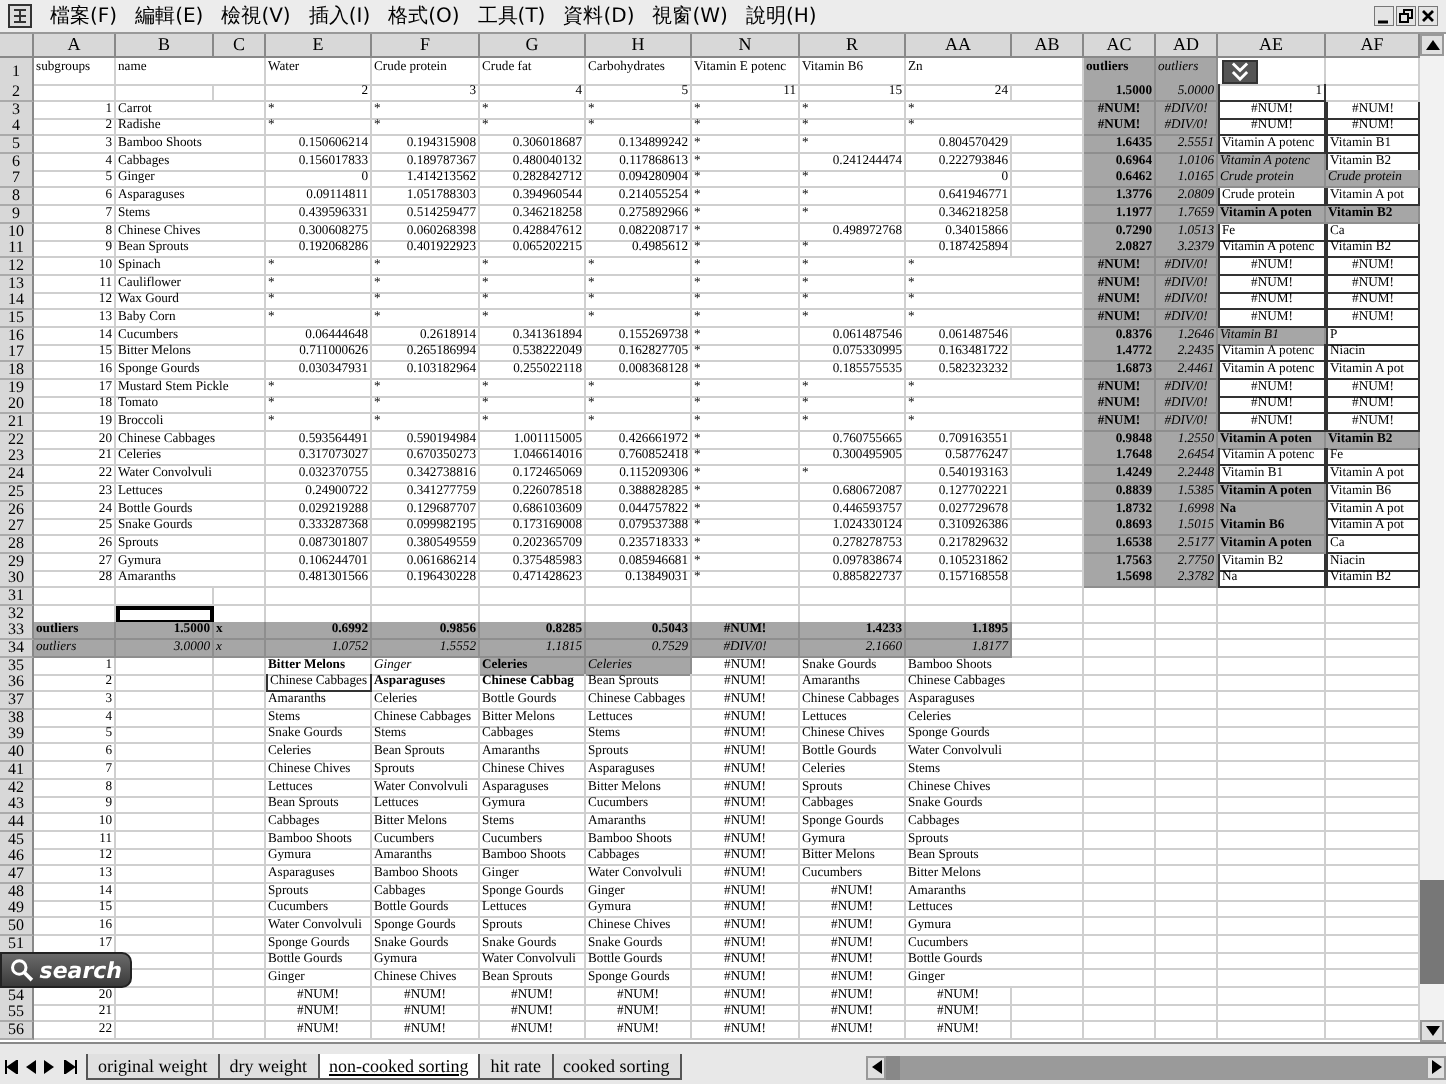  I want to click on close-icon, so click(1428, 16).